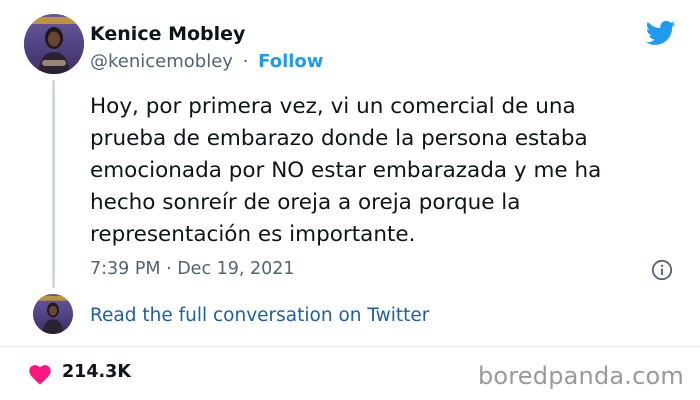 The width and height of the screenshot is (700, 400). What do you see at coordinates (662, 270) in the screenshot?
I see `info-icon` at bounding box center [662, 270].